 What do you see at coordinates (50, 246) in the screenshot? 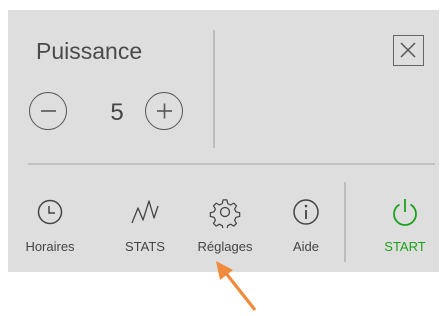
I see `nav-label-horaires: Horaires` at bounding box center [50, 246].